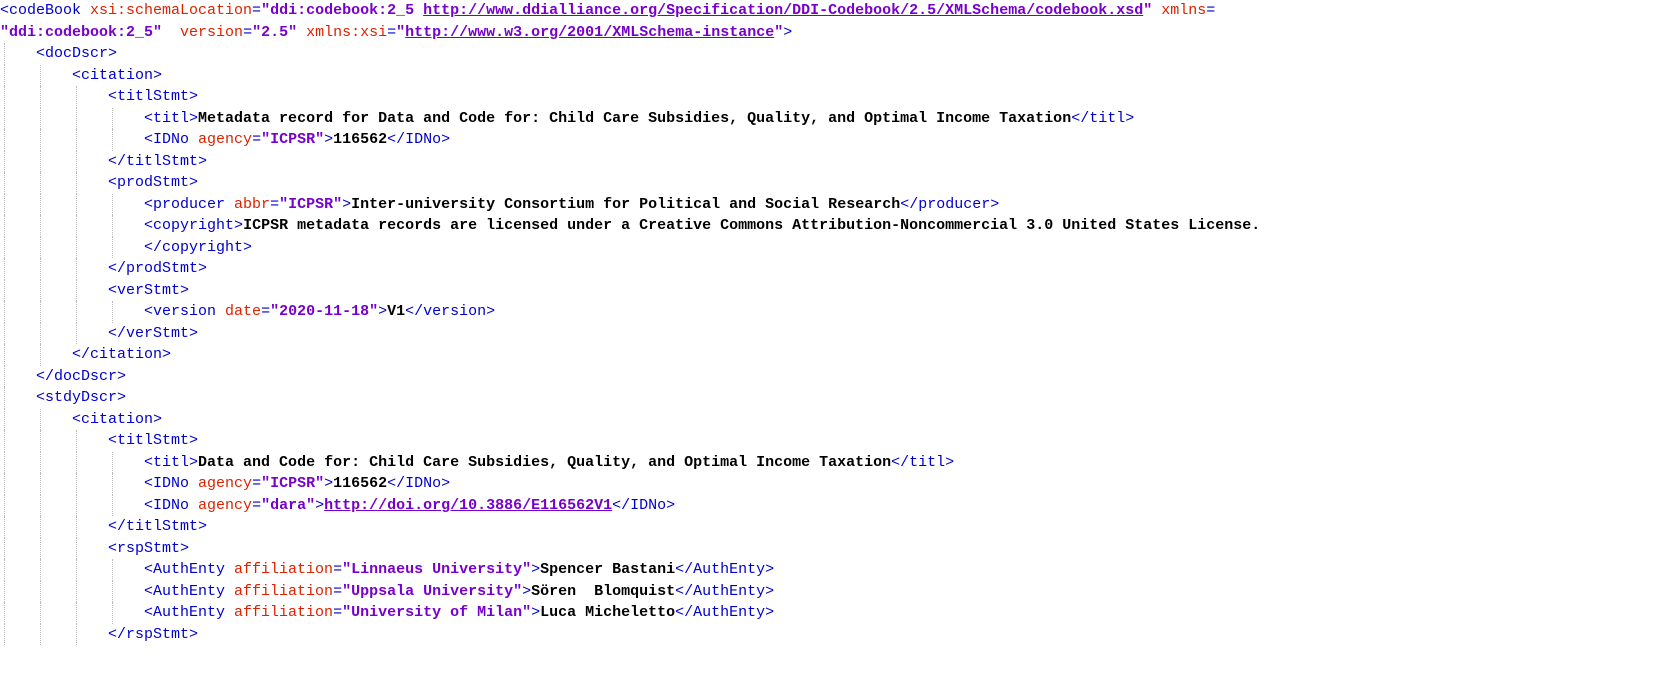 This screenshot has width=1678, height=687. What do you see at coordinates (468, 505) in the screenshot?
I see `xml-link: http://doi.org/10.3886/E116562V1` at bounding box center [468, 505].